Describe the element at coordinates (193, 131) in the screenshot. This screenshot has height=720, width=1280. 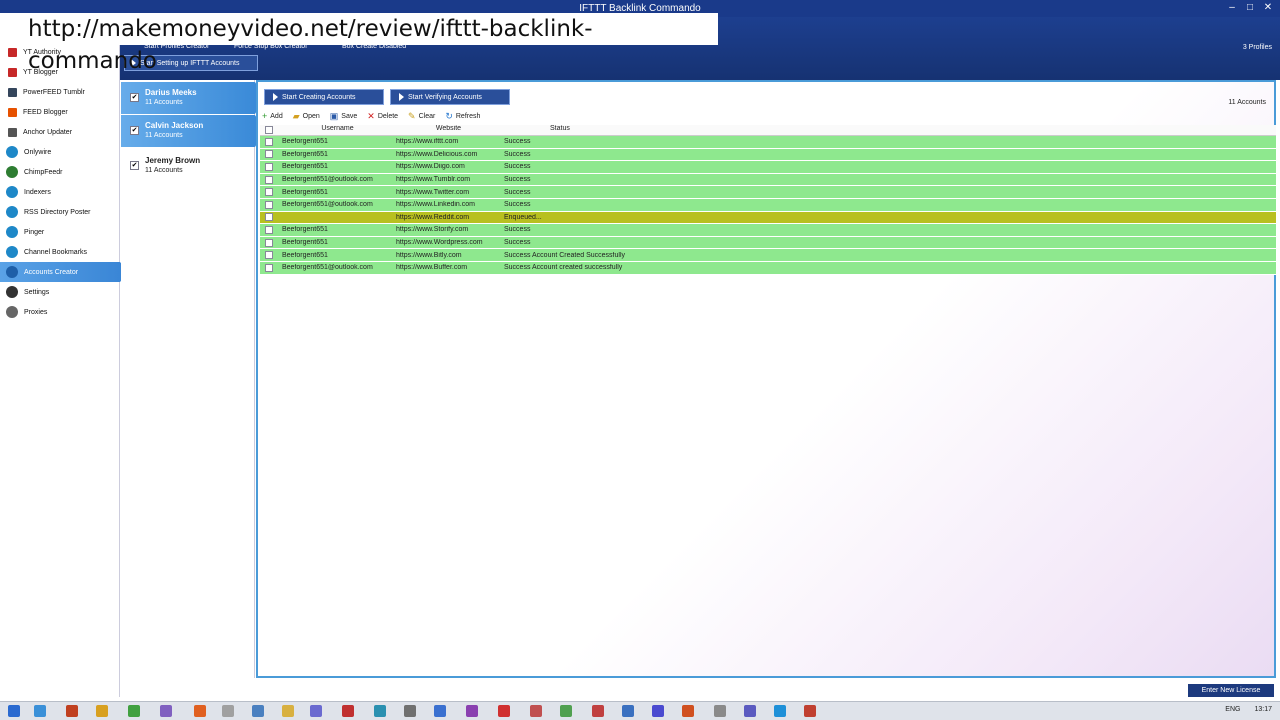
I see `profile-calvin-jackson: ✔ Calvin Jackson 11 Accounts` at that location.